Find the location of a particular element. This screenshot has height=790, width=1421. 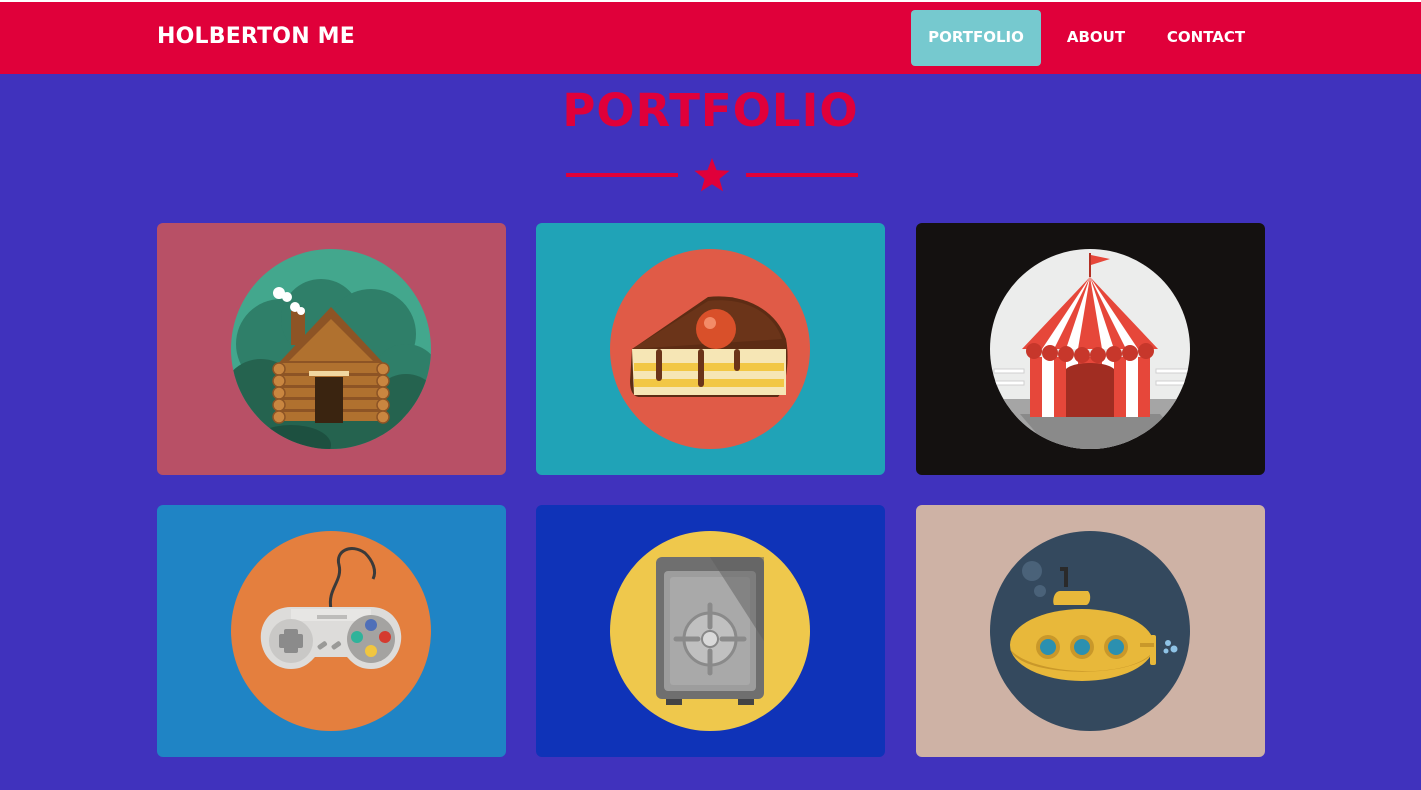

portfolio-item-safe is located at coordinates (710, 631).